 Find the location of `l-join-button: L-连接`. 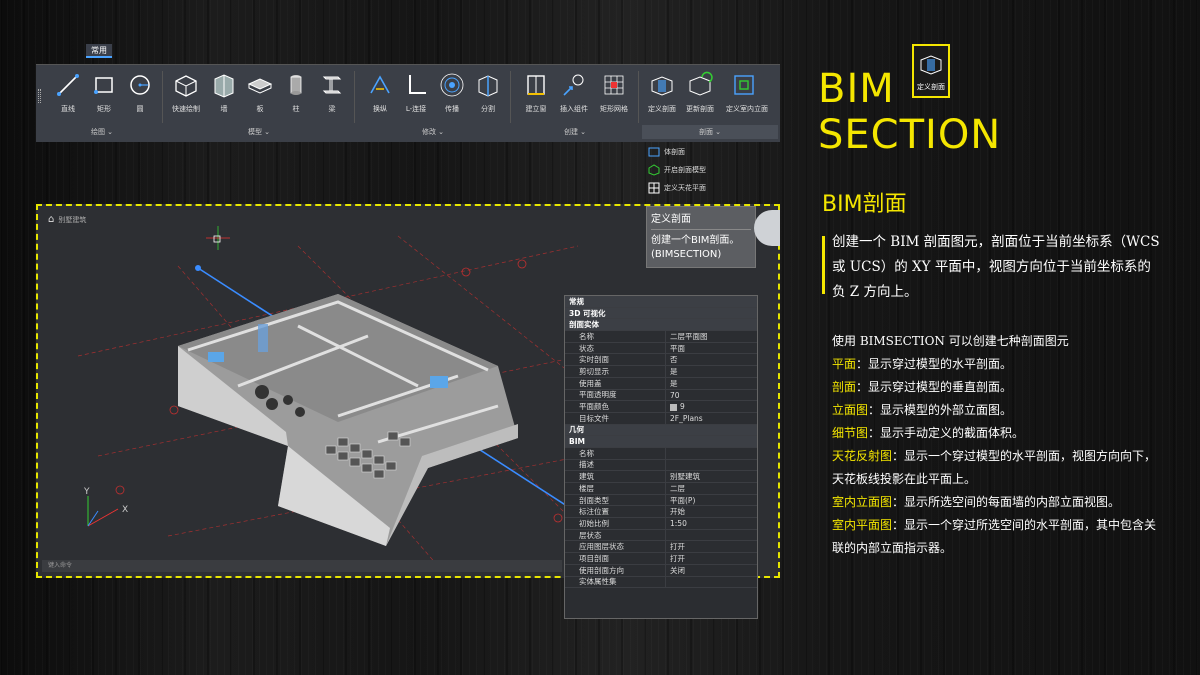

l-join-button: L-连接 is located at coordinates (416, 92).